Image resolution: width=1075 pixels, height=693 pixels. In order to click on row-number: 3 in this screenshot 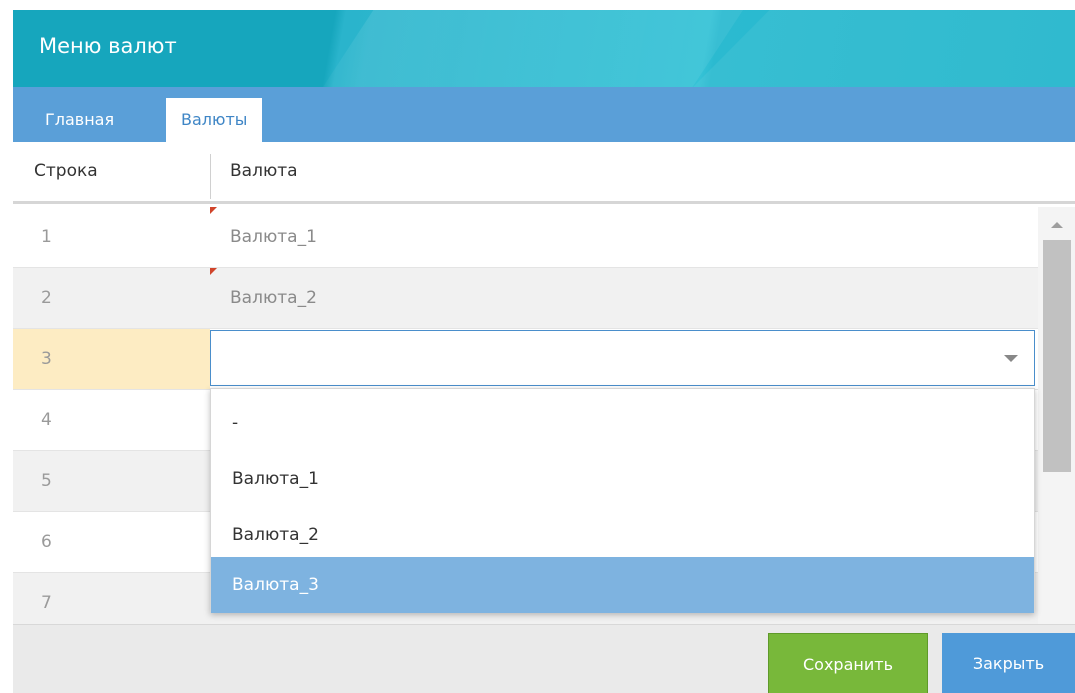, I will do `click(46, 359)`.